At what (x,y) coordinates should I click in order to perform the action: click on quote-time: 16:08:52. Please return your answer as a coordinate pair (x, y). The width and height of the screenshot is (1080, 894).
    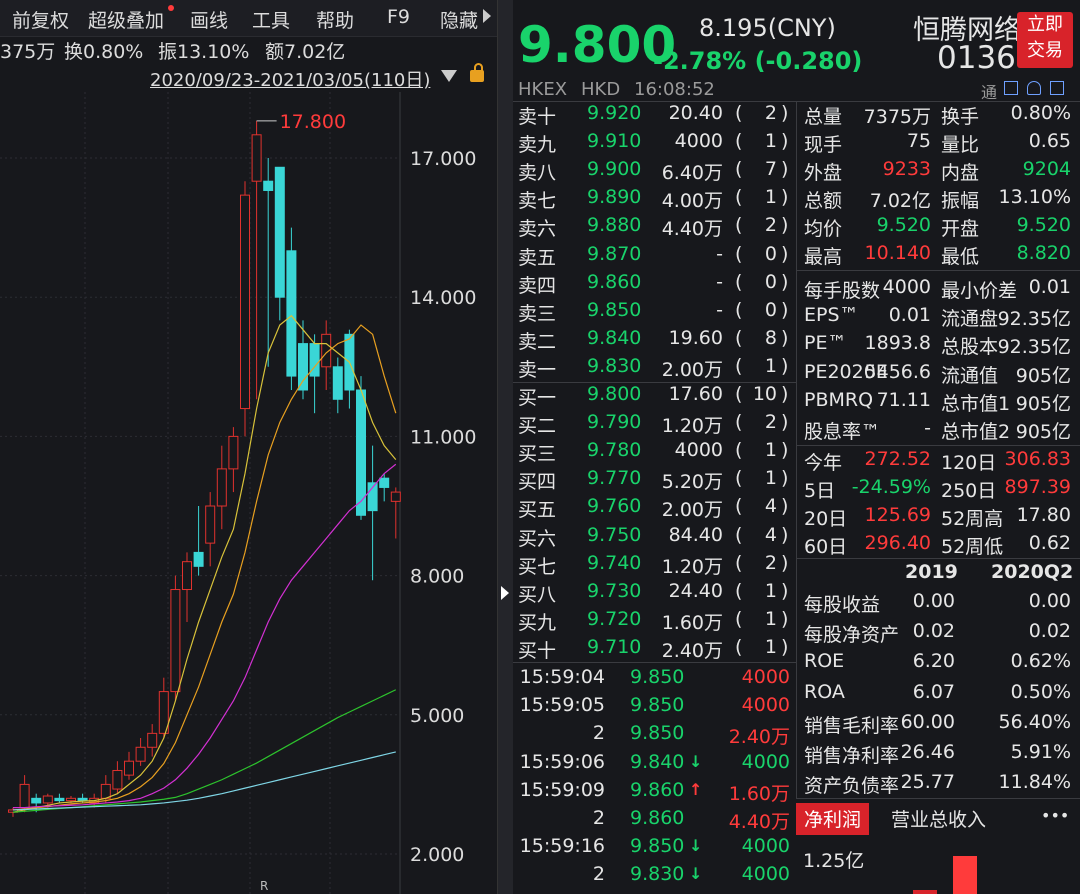
    Looking at the image, I should click on (674, 89).